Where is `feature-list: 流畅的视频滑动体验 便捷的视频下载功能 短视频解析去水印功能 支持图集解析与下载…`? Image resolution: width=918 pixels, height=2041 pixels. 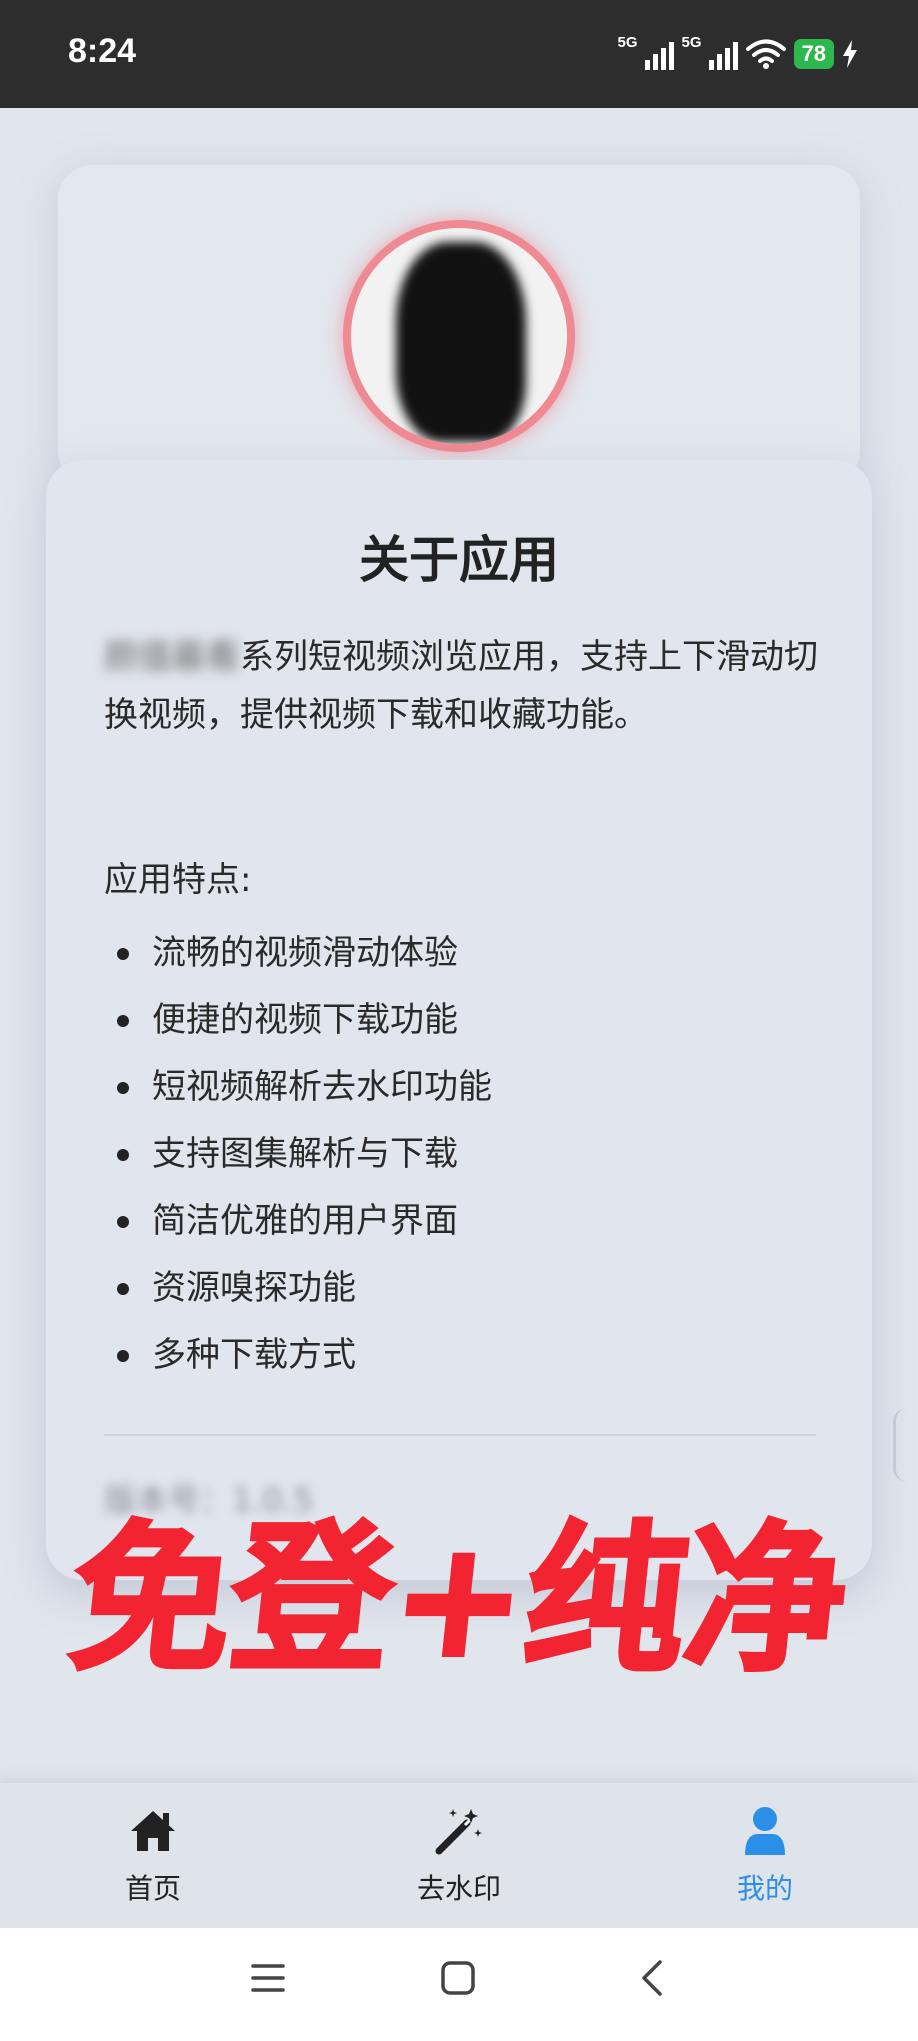
feature-list: 流畅的视频滑动体验 便捷的视频下载功能 短视频解析去水印功能 支持图集解析与下载… is located at coordinates (298, 1162).